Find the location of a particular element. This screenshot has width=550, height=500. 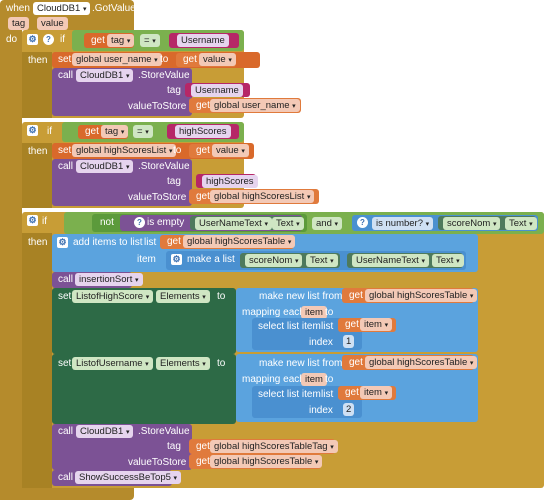

procedure-dropdown: ShowSuccessBeTop5 ▾ is located at coordinates (128, 477).